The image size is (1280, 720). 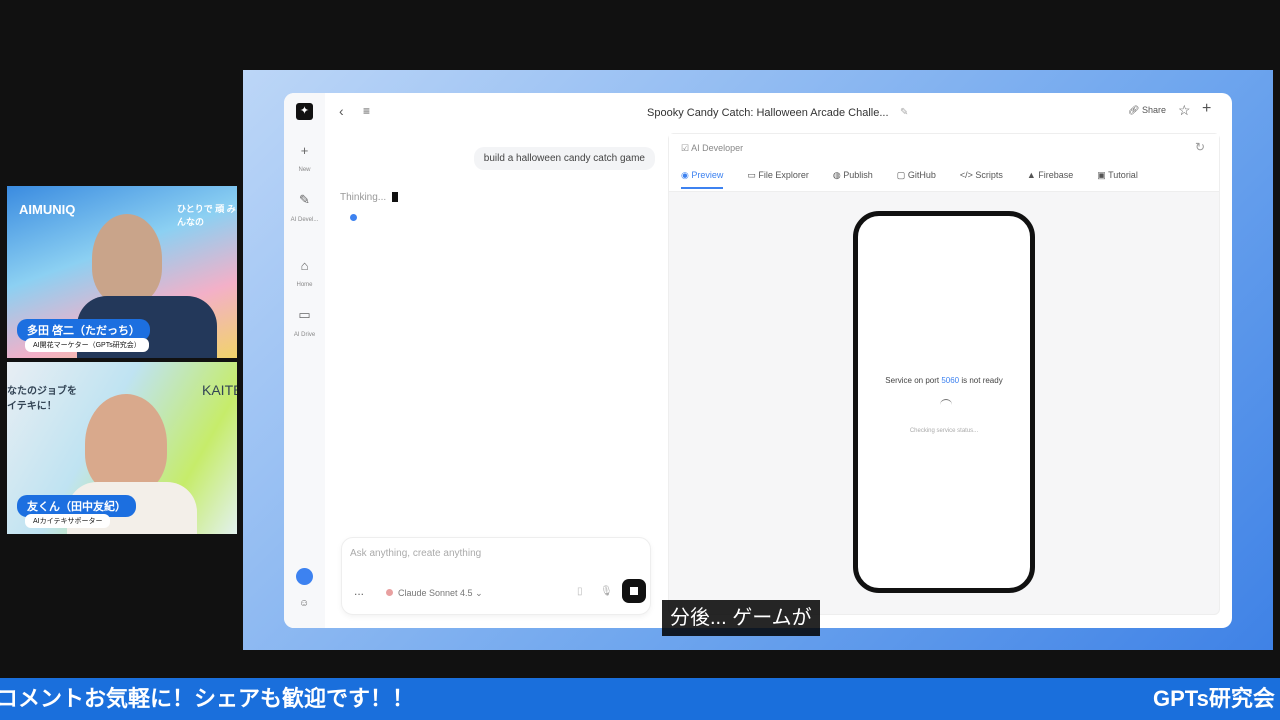 I want to click on user-icon: ☺, so click(x=304, y=603).